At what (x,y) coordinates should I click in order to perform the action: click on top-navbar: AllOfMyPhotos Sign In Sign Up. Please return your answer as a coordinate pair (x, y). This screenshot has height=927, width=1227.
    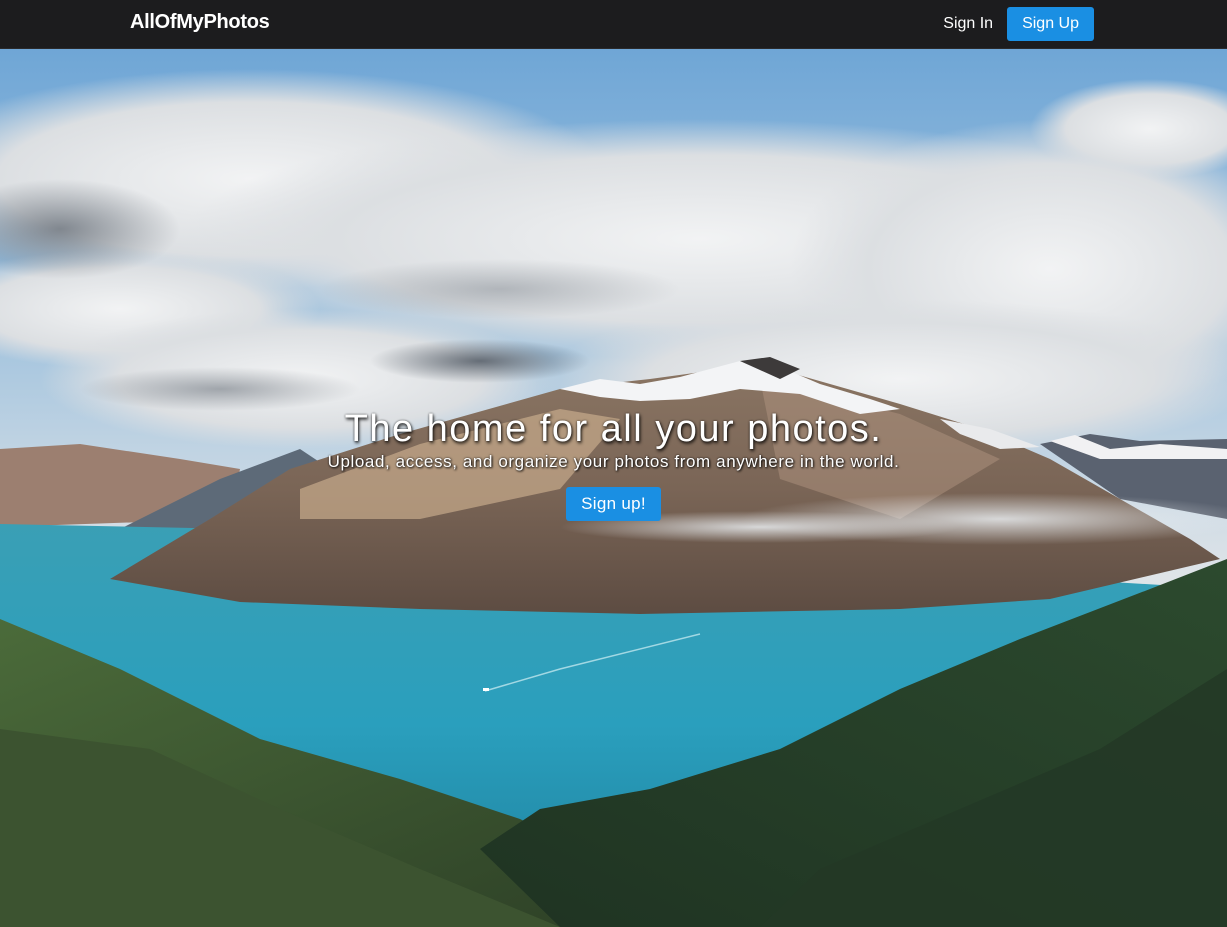
    Looking at the image, I should click on (613, 24).